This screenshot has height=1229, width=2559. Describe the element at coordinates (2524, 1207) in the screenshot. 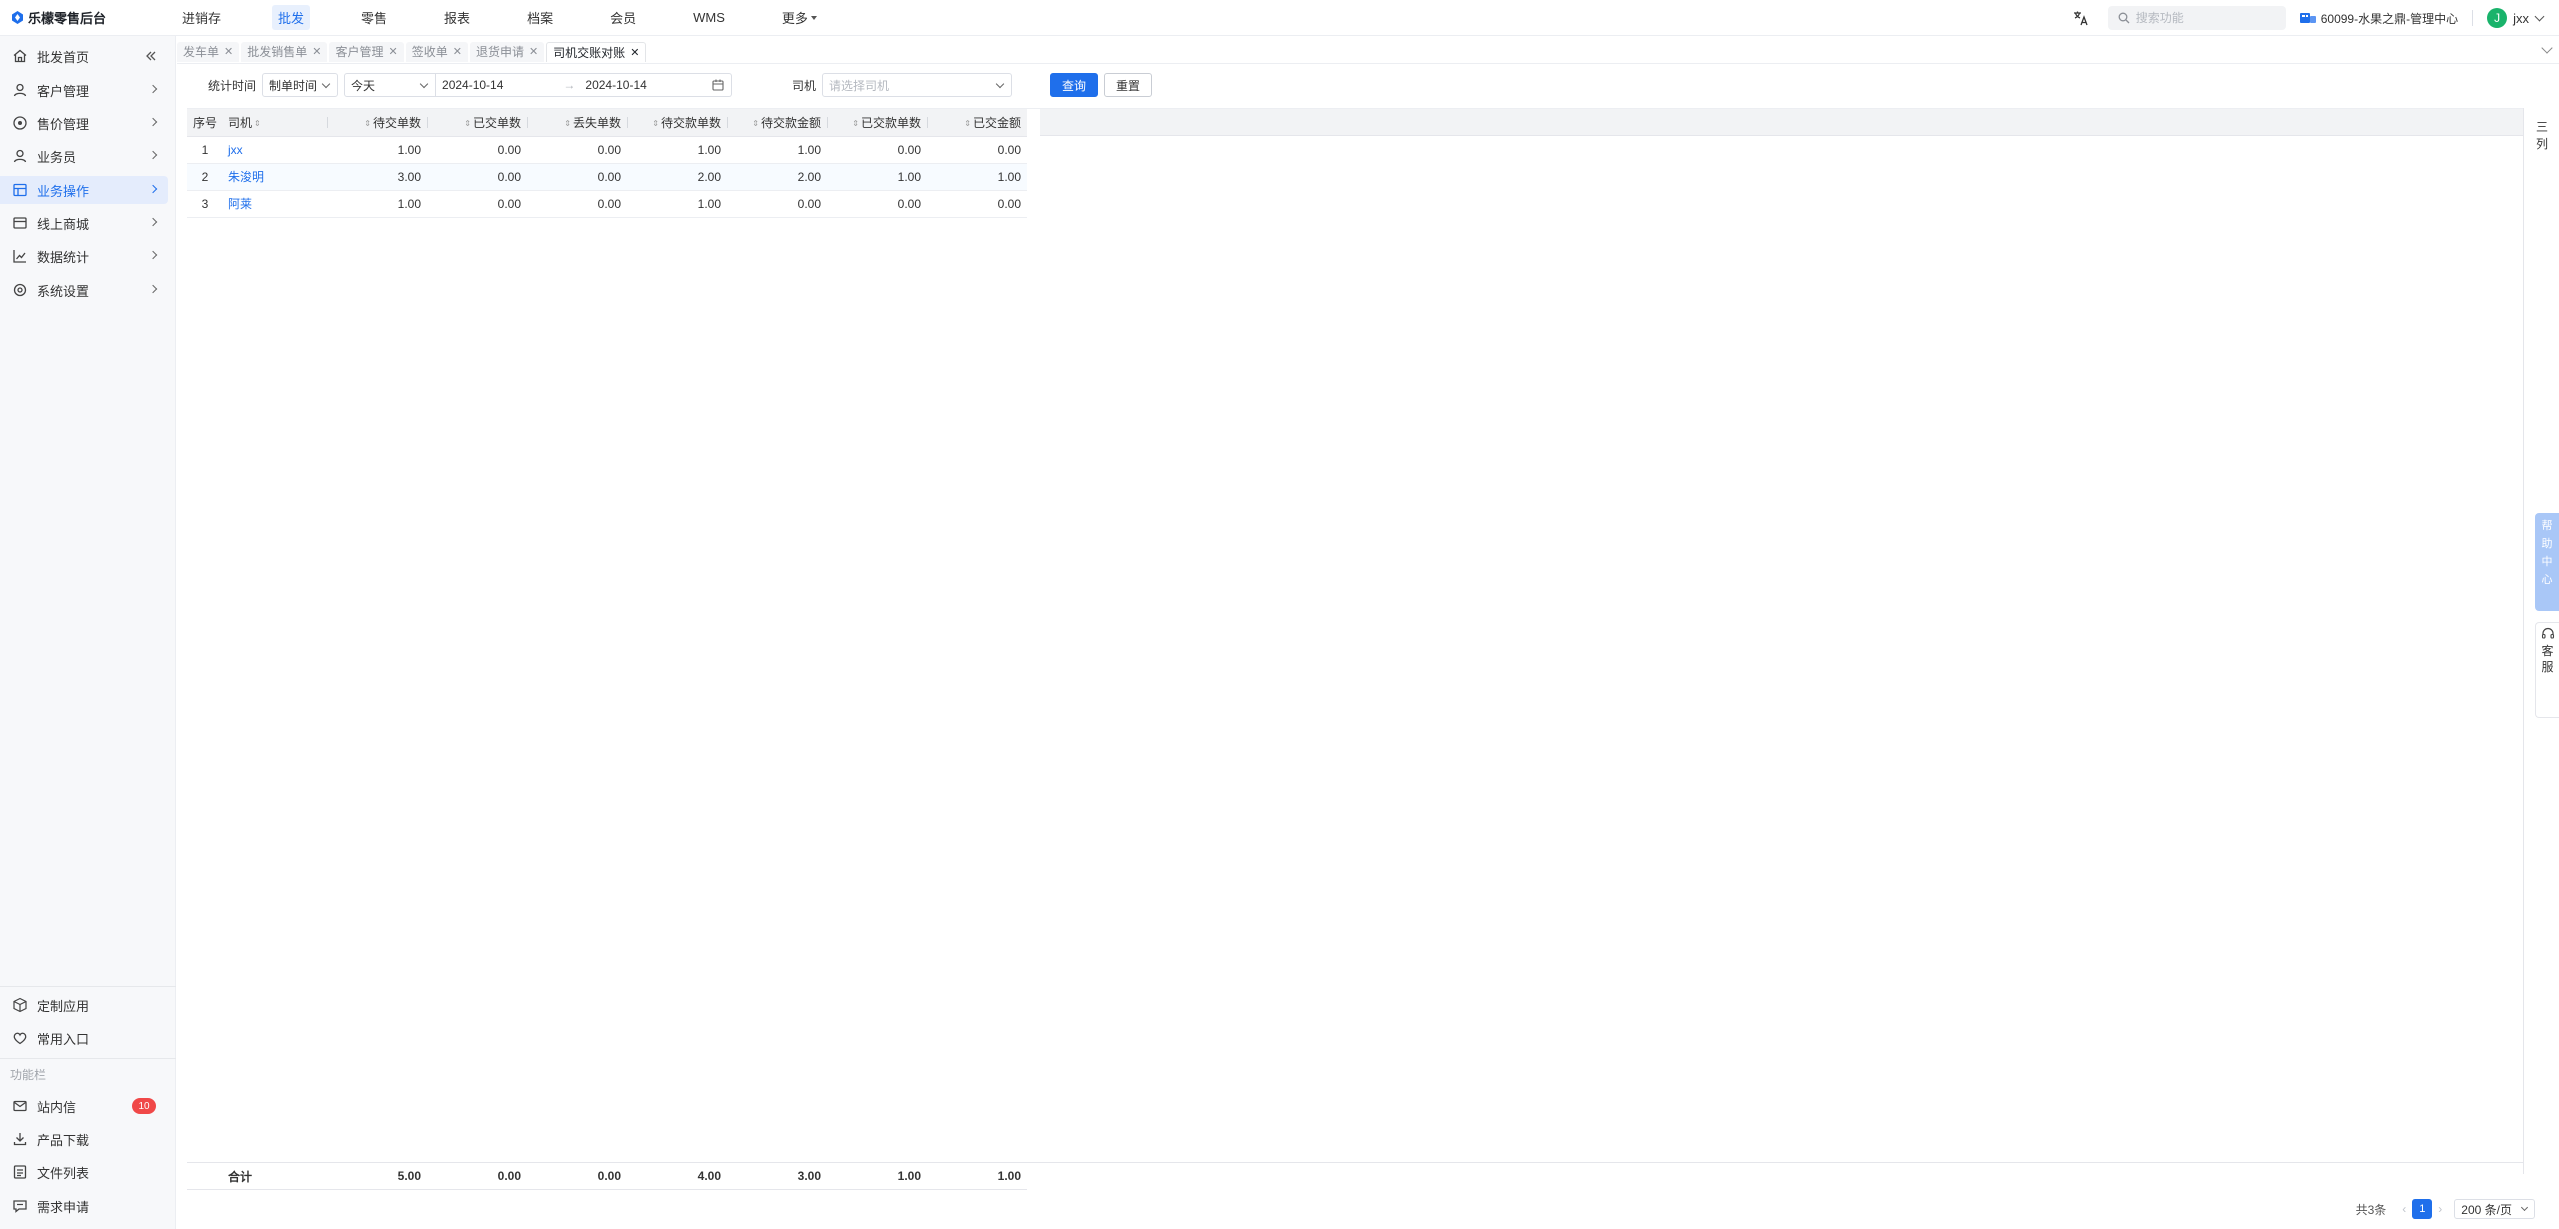

I see `chevron-down-icon` at that location.